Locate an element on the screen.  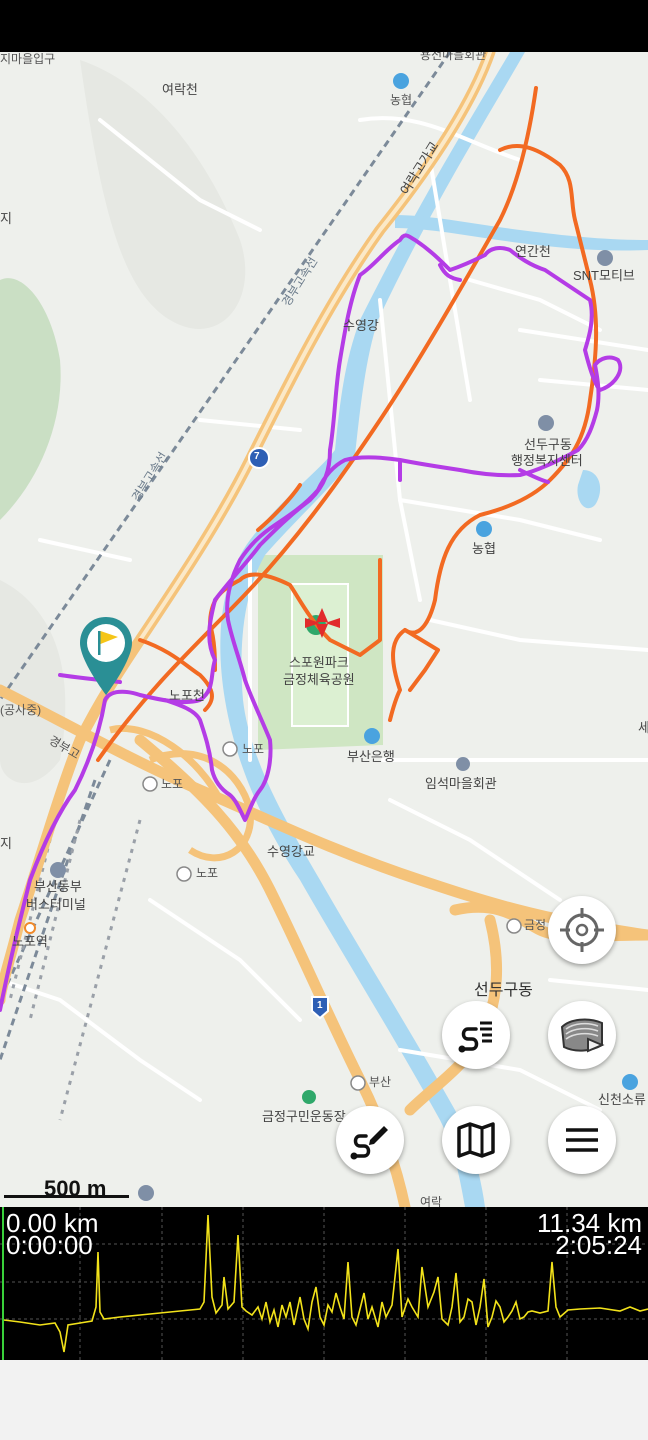
layers-icon is located at coordinates (582, 1035).